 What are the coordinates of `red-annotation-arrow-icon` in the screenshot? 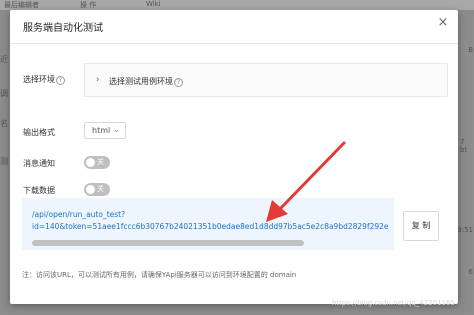 It's located at (306, 181).